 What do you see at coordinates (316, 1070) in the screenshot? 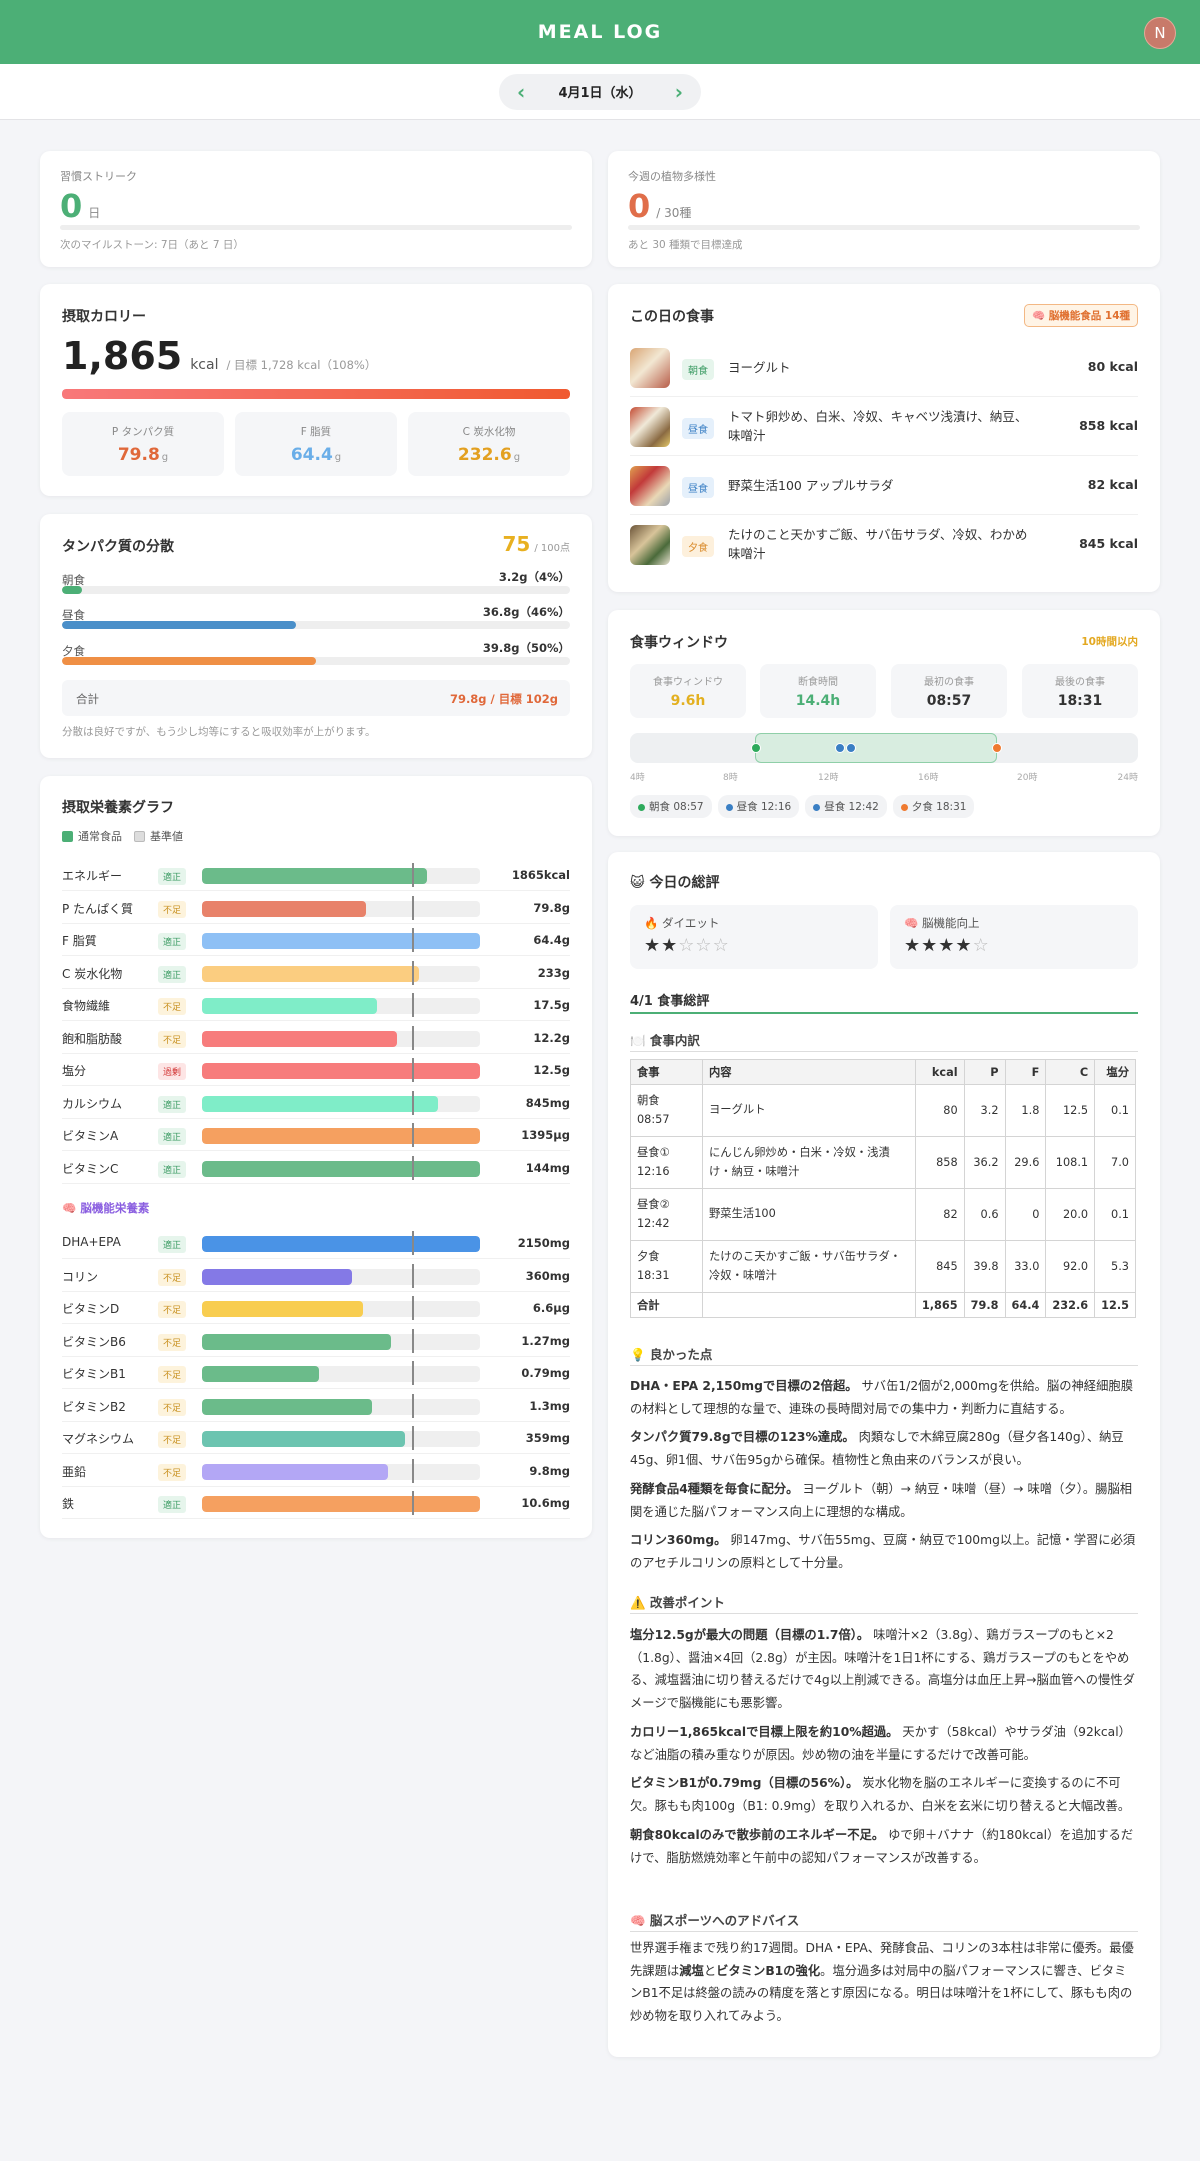
I see `nutrient-row: 塩分 過剰 12.5g` at bounding box center [316, 1070].